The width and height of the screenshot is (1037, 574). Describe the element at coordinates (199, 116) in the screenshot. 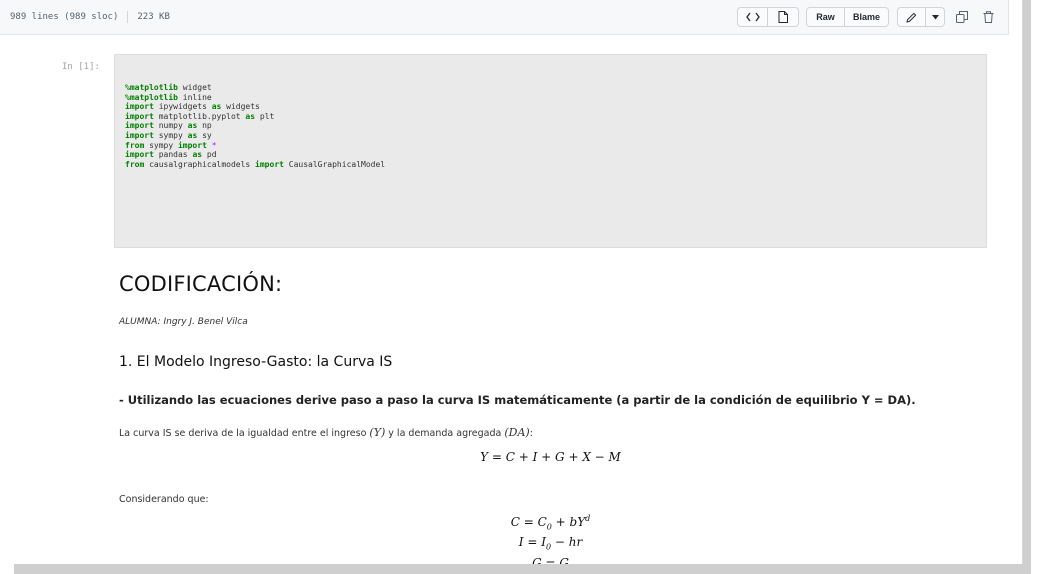

I see `code-token: matplotlib.pyplot` at that location.